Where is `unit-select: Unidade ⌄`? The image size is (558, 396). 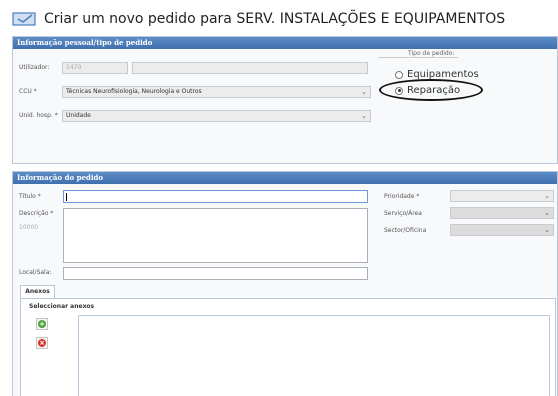 unit-select: Unidade ⌄ is located at coordinates (216, 116).